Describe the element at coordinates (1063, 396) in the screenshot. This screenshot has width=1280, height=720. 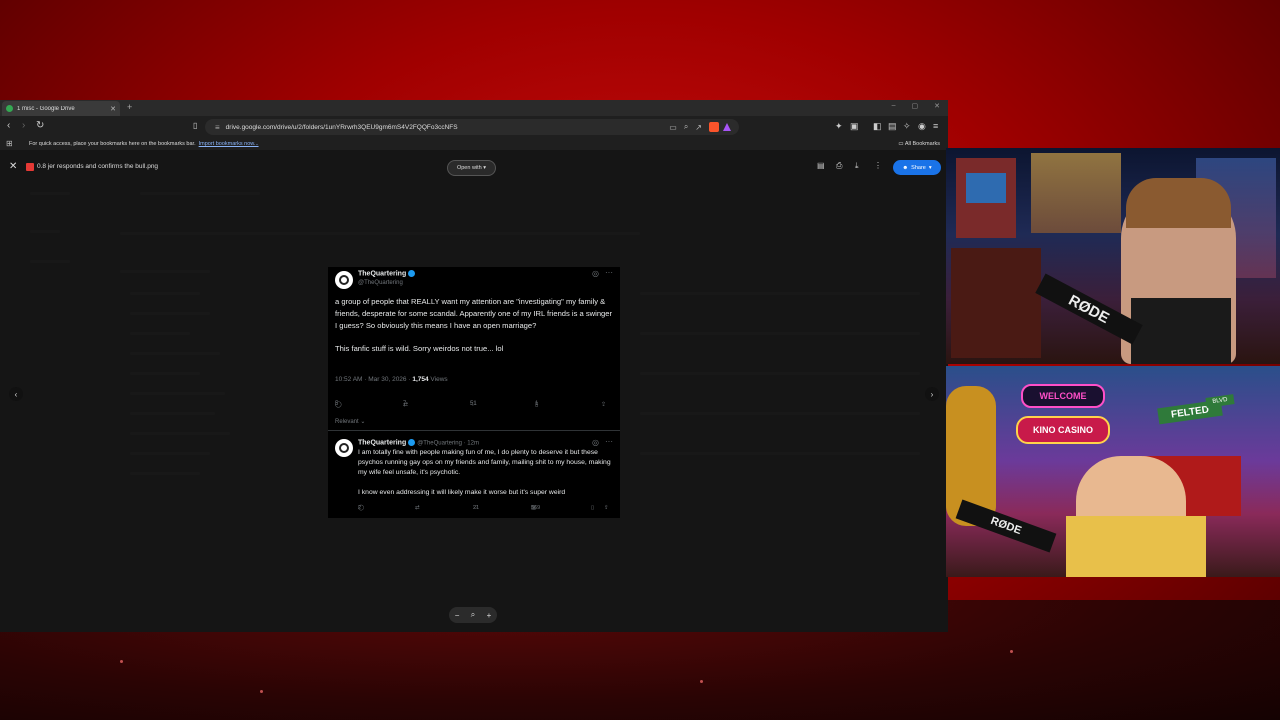
I see `welcome-sign: WELCOME` at that location.